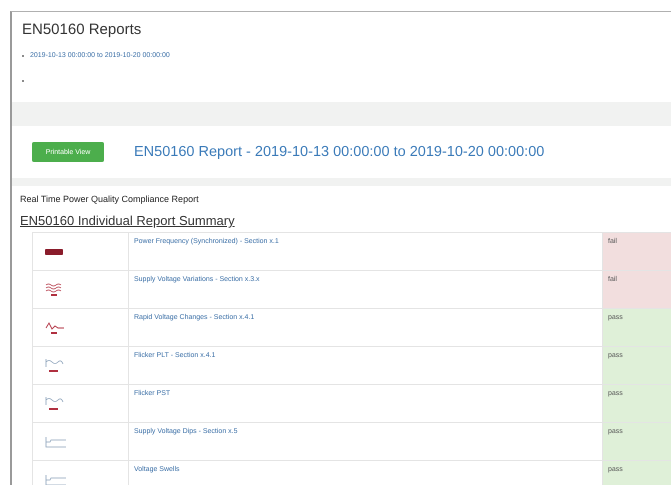 The width and height of the screenshot is (671, 485). Describe the element at coordinates (55, 327) in the screenshot. I see `wave-icon` at that location.